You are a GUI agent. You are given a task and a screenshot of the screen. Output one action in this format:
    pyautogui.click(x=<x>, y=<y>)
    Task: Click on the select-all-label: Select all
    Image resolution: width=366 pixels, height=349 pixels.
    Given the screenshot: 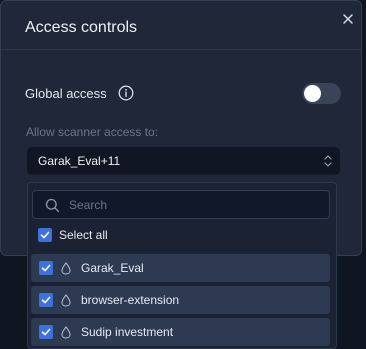 What is the action you would take?
    pyautogui.click(x=83, y=235)
    